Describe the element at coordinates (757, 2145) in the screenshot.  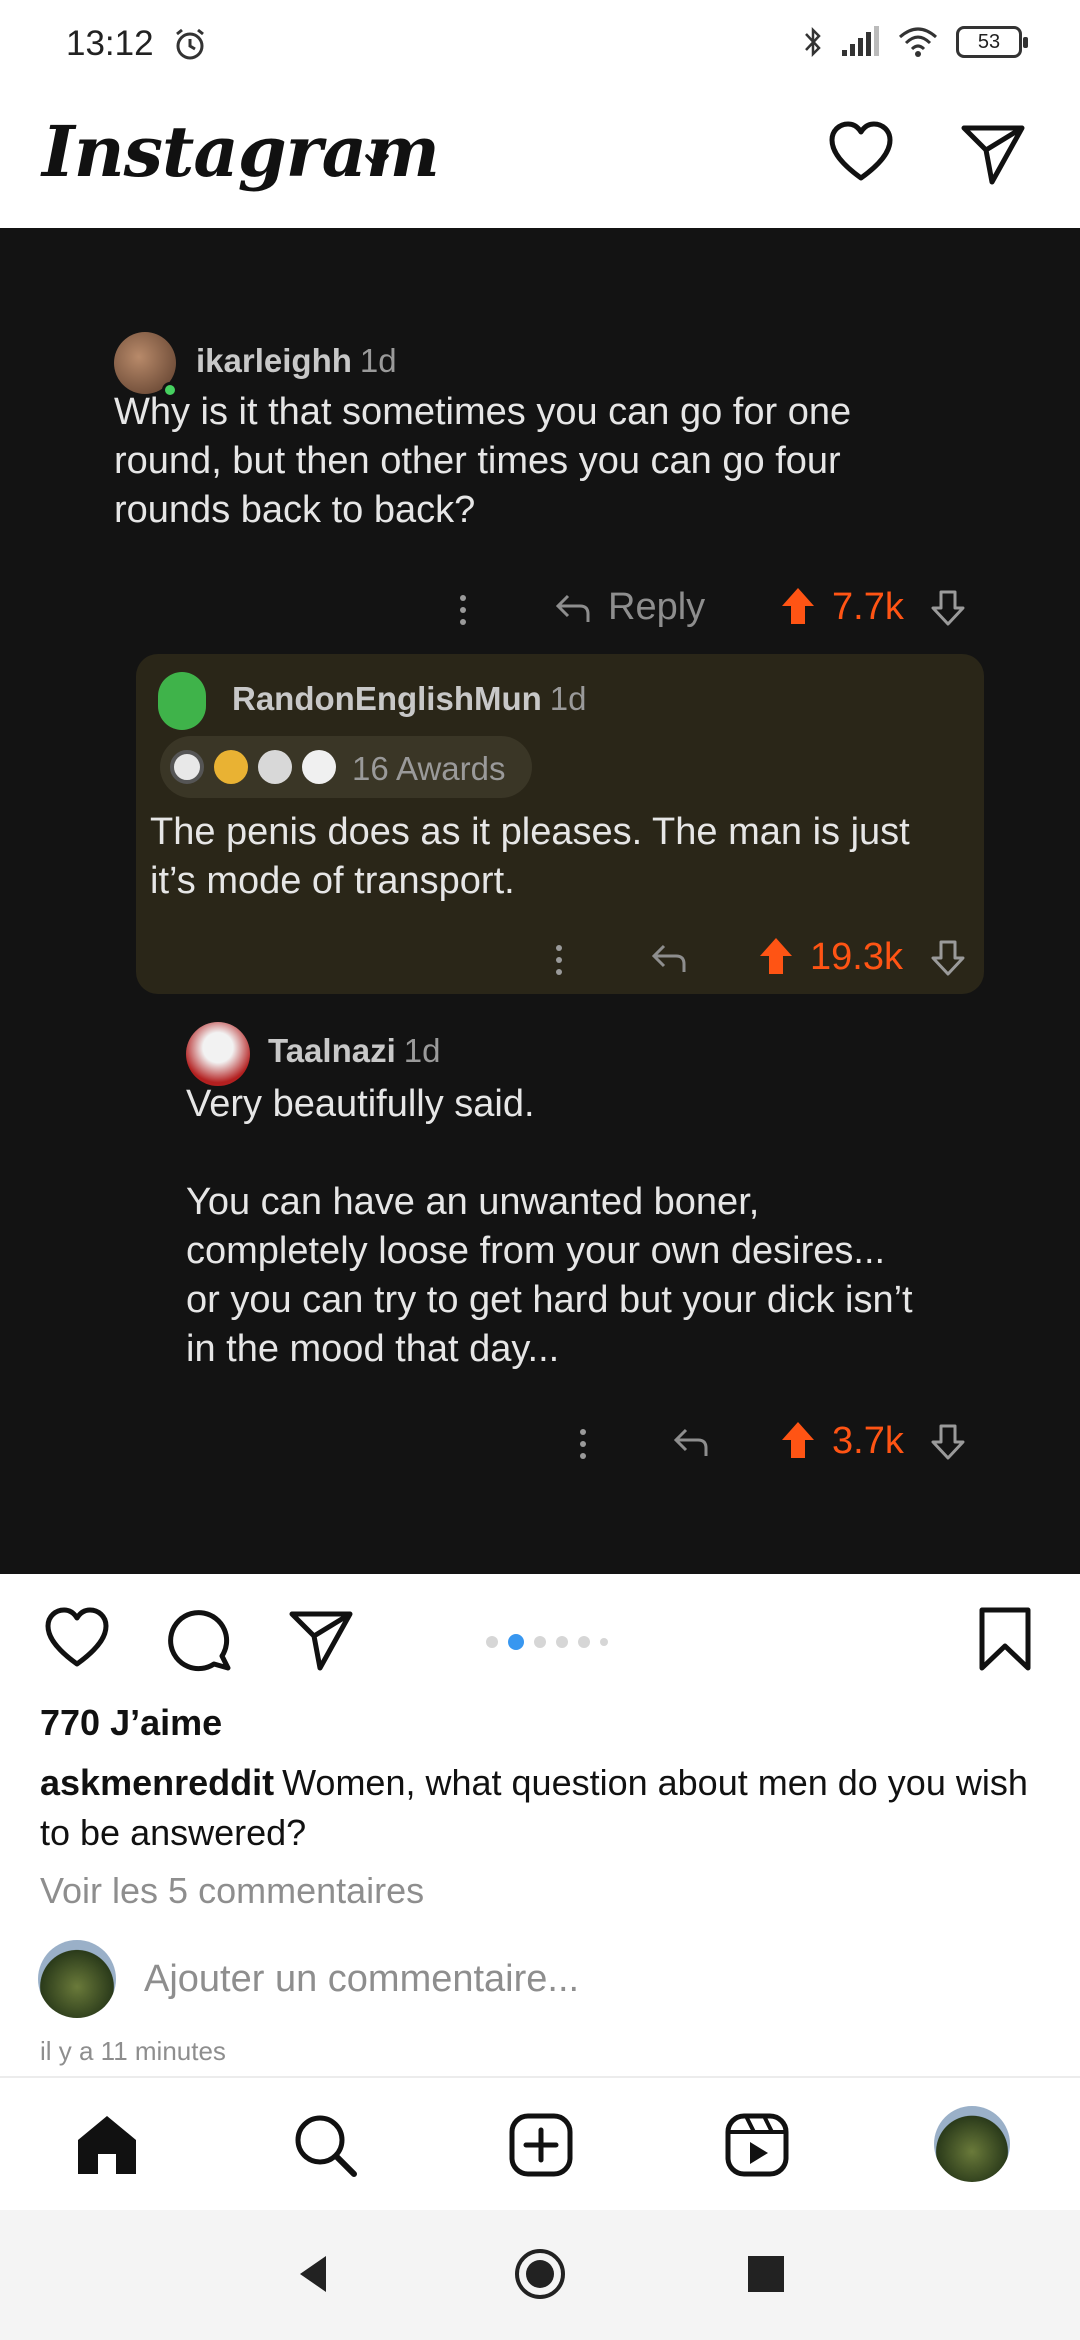
I see `reels-icon` at that location.